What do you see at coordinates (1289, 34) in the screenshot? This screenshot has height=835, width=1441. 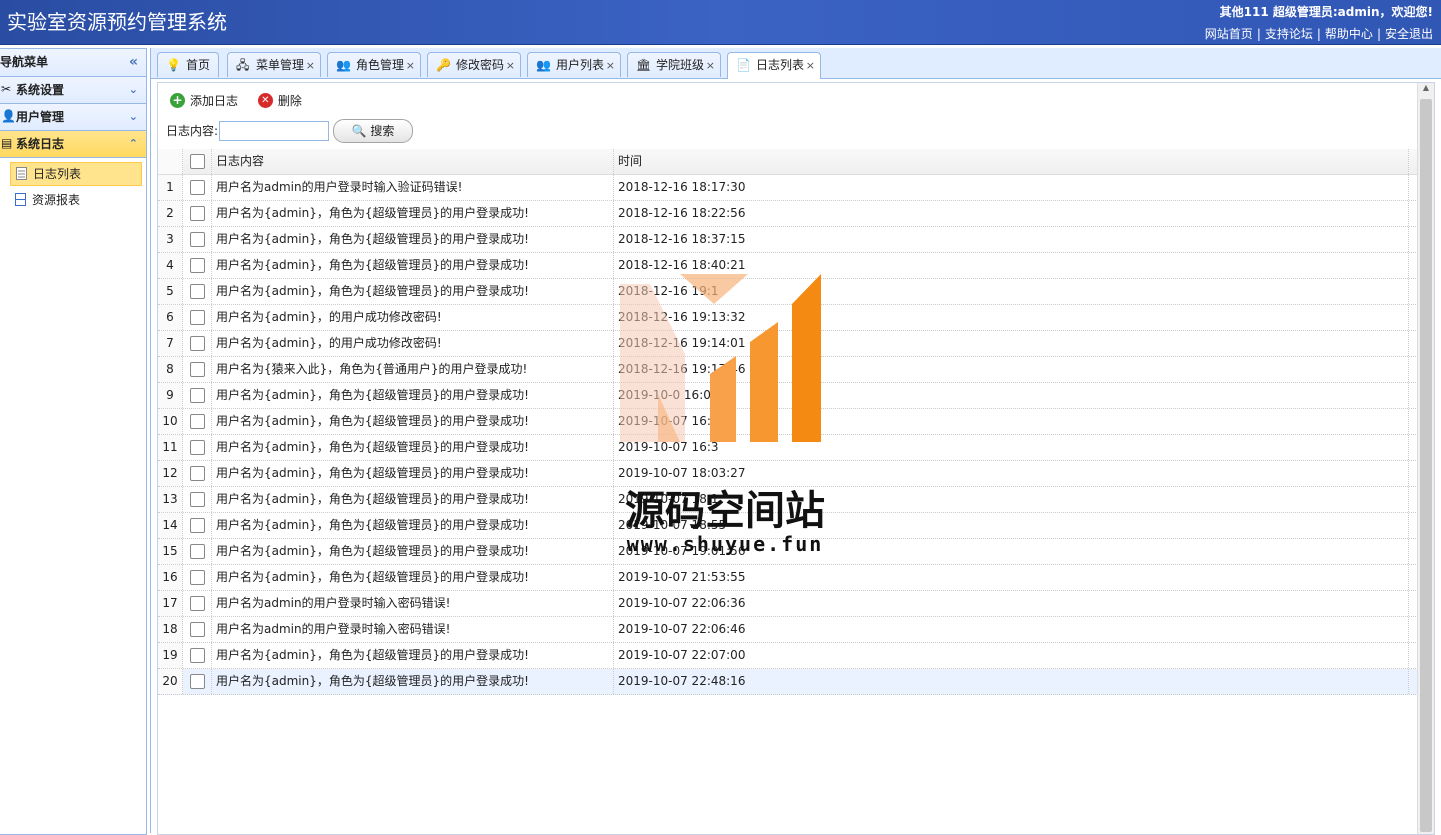 I see `forum-link: 支持论坛` at bounding box center [1289, 34].